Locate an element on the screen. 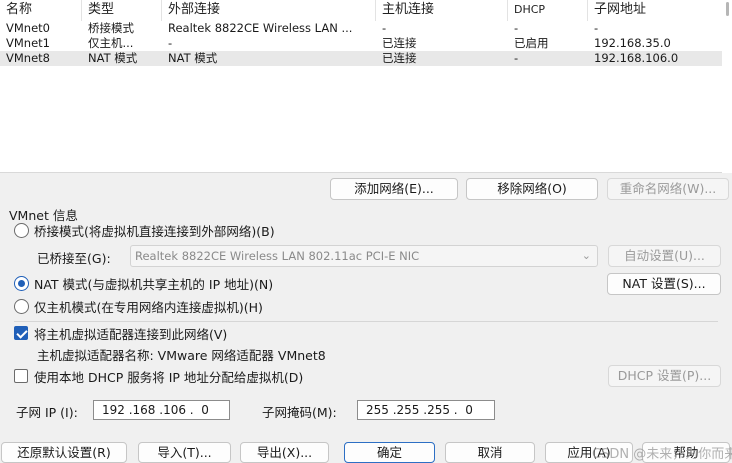 This screenshot has height=463, width=732. column-header-dhcp: DHCP is located at coordinates (548, 10).